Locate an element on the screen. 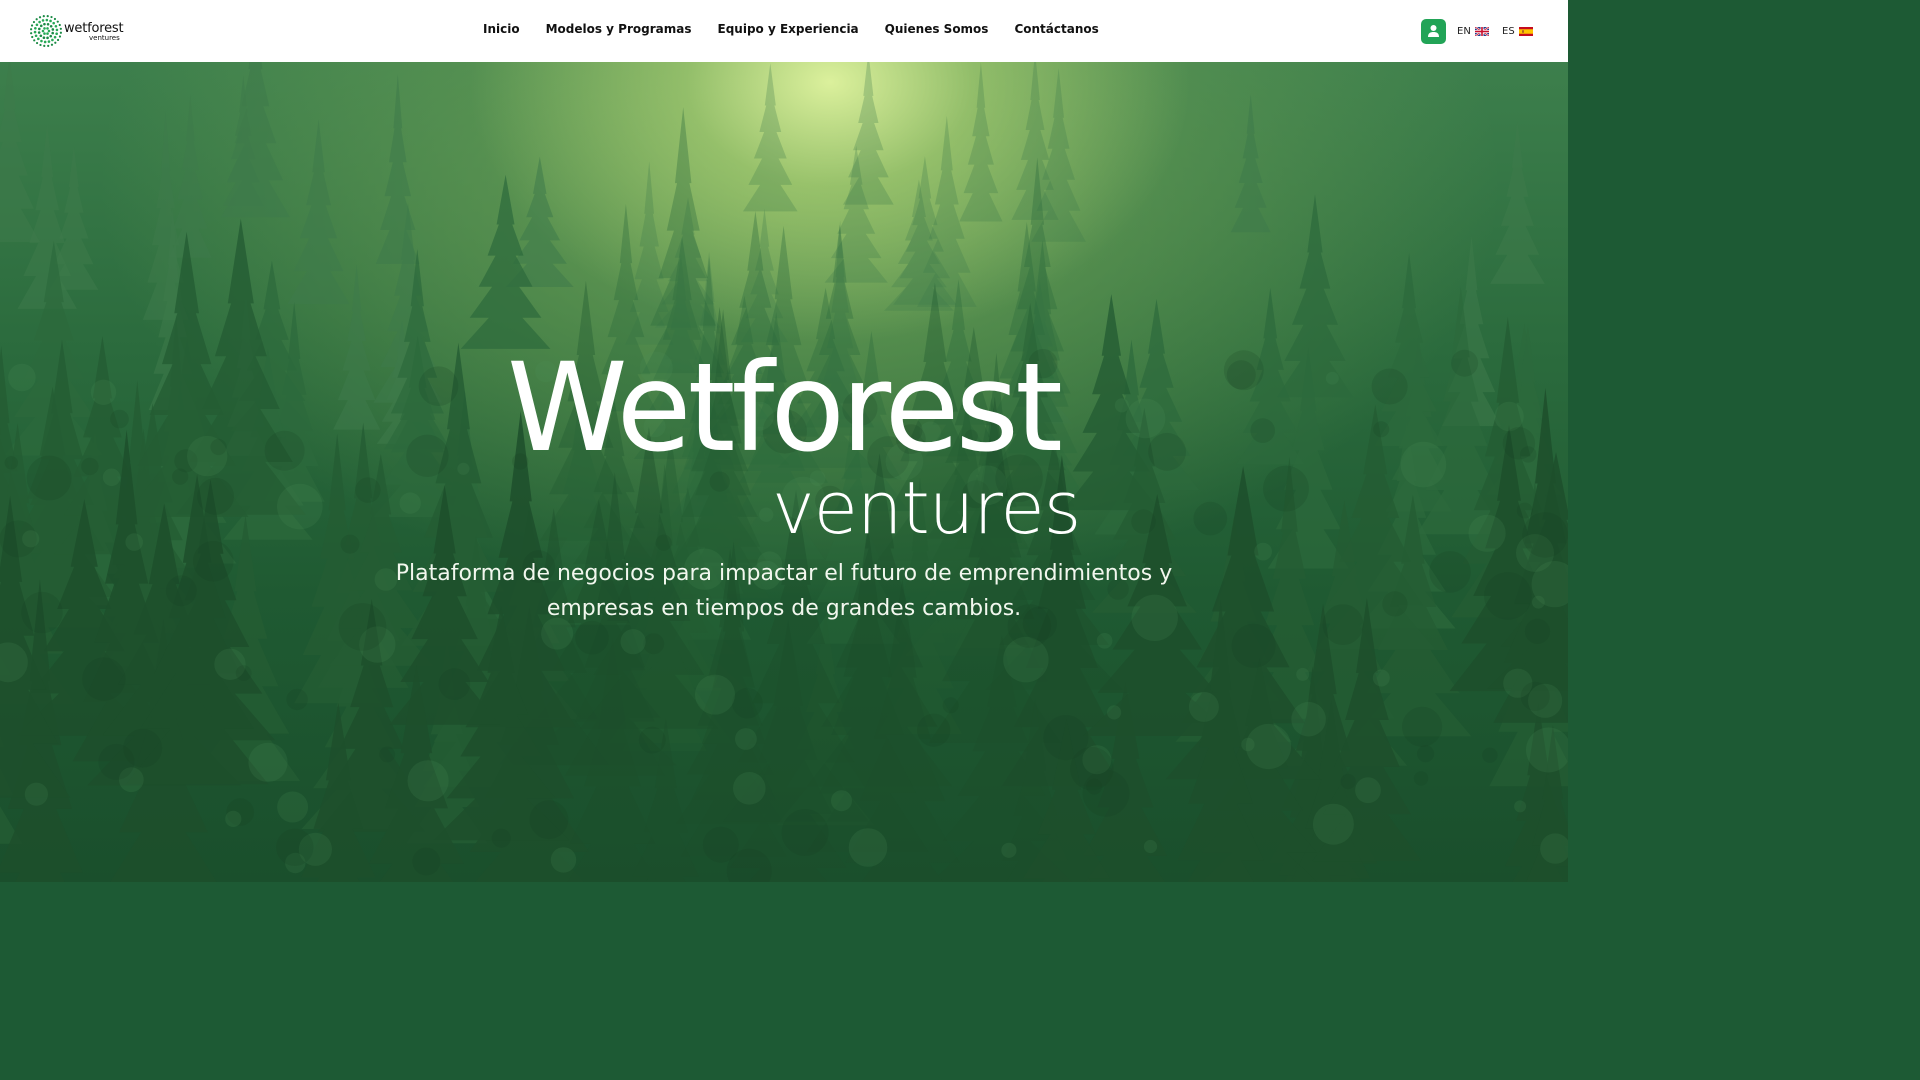  dotted-circle-logo-icon is located at coordinates (46, 31).